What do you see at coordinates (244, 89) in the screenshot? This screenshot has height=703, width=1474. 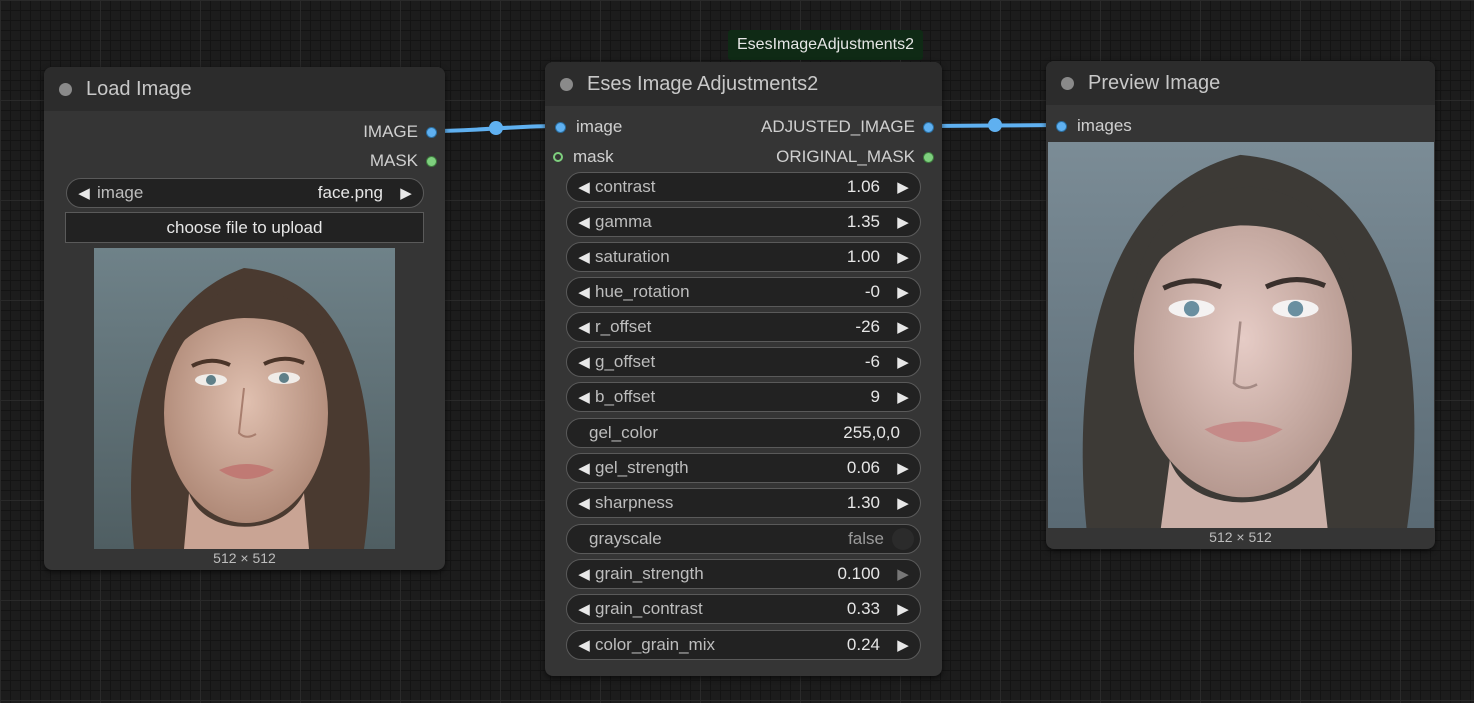 I see `node-header: Load Image` at bounding box center [244, 89].